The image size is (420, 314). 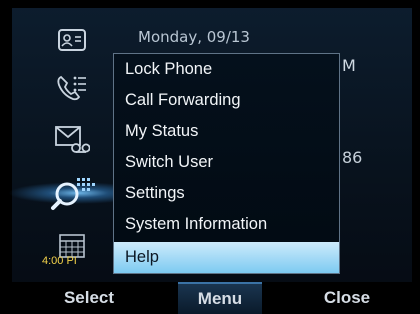 I want to click on background-text-fragment: 86, so click(x=352, y=157).